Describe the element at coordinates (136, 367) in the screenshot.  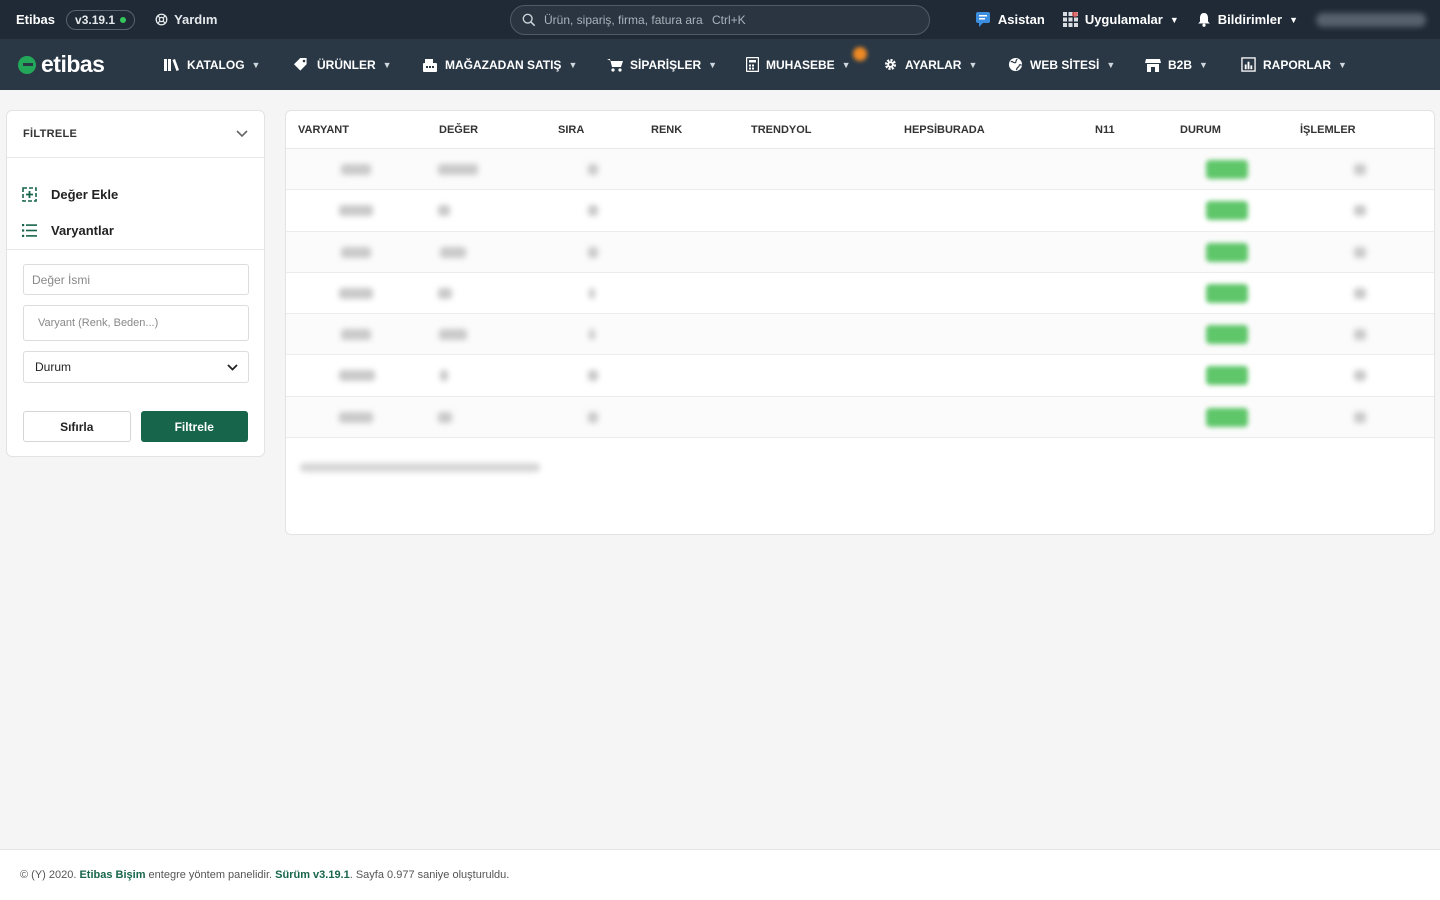
I see `status-select: Durum` at that location.